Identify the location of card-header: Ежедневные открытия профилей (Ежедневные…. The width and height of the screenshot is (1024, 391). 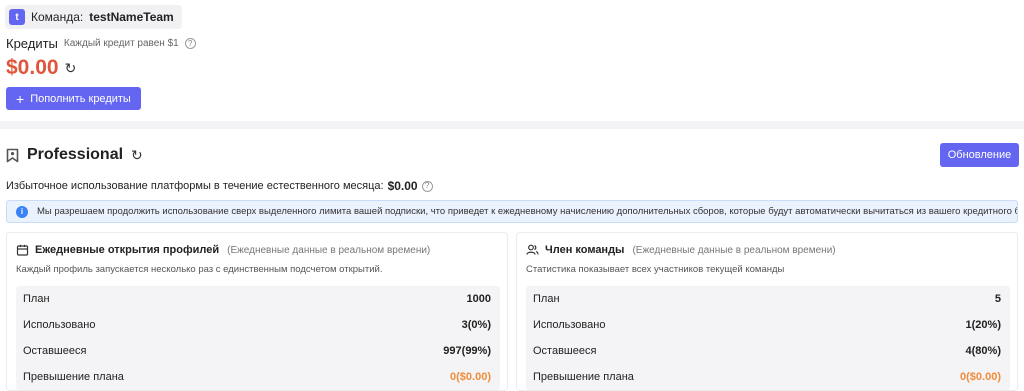
(223, 250).